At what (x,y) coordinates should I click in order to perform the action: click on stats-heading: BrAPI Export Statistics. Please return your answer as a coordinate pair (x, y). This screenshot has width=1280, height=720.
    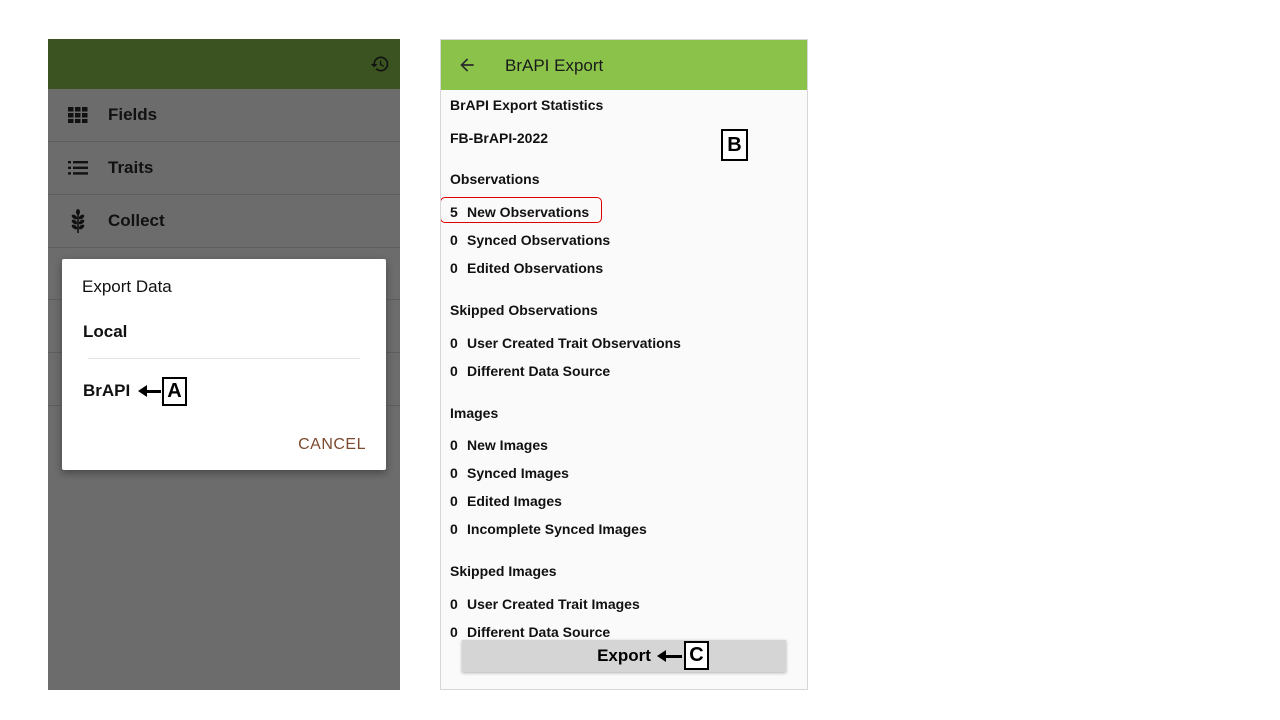
    Looking at the image, I should click on (527, 105).